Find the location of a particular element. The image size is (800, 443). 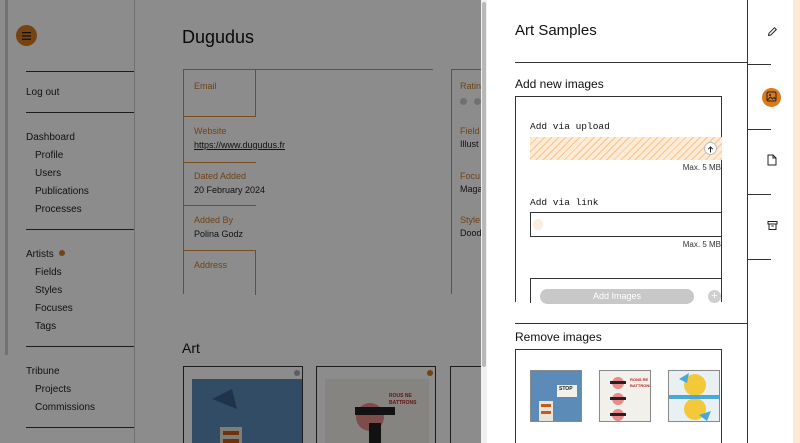

input-focus-marker is located at coordinates (538, 224).